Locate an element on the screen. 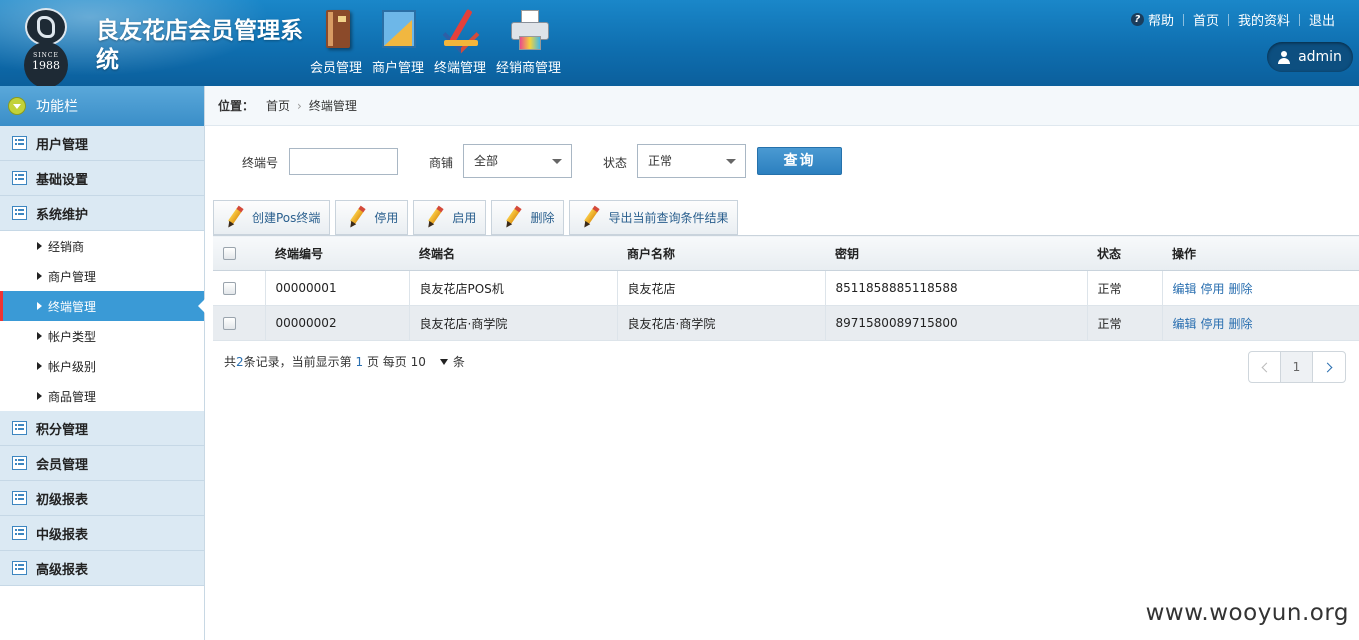 Image resolution: width=1359 pixels, height=640 pixels. col-header: 商户名称 is located at coordinates (721, 253).